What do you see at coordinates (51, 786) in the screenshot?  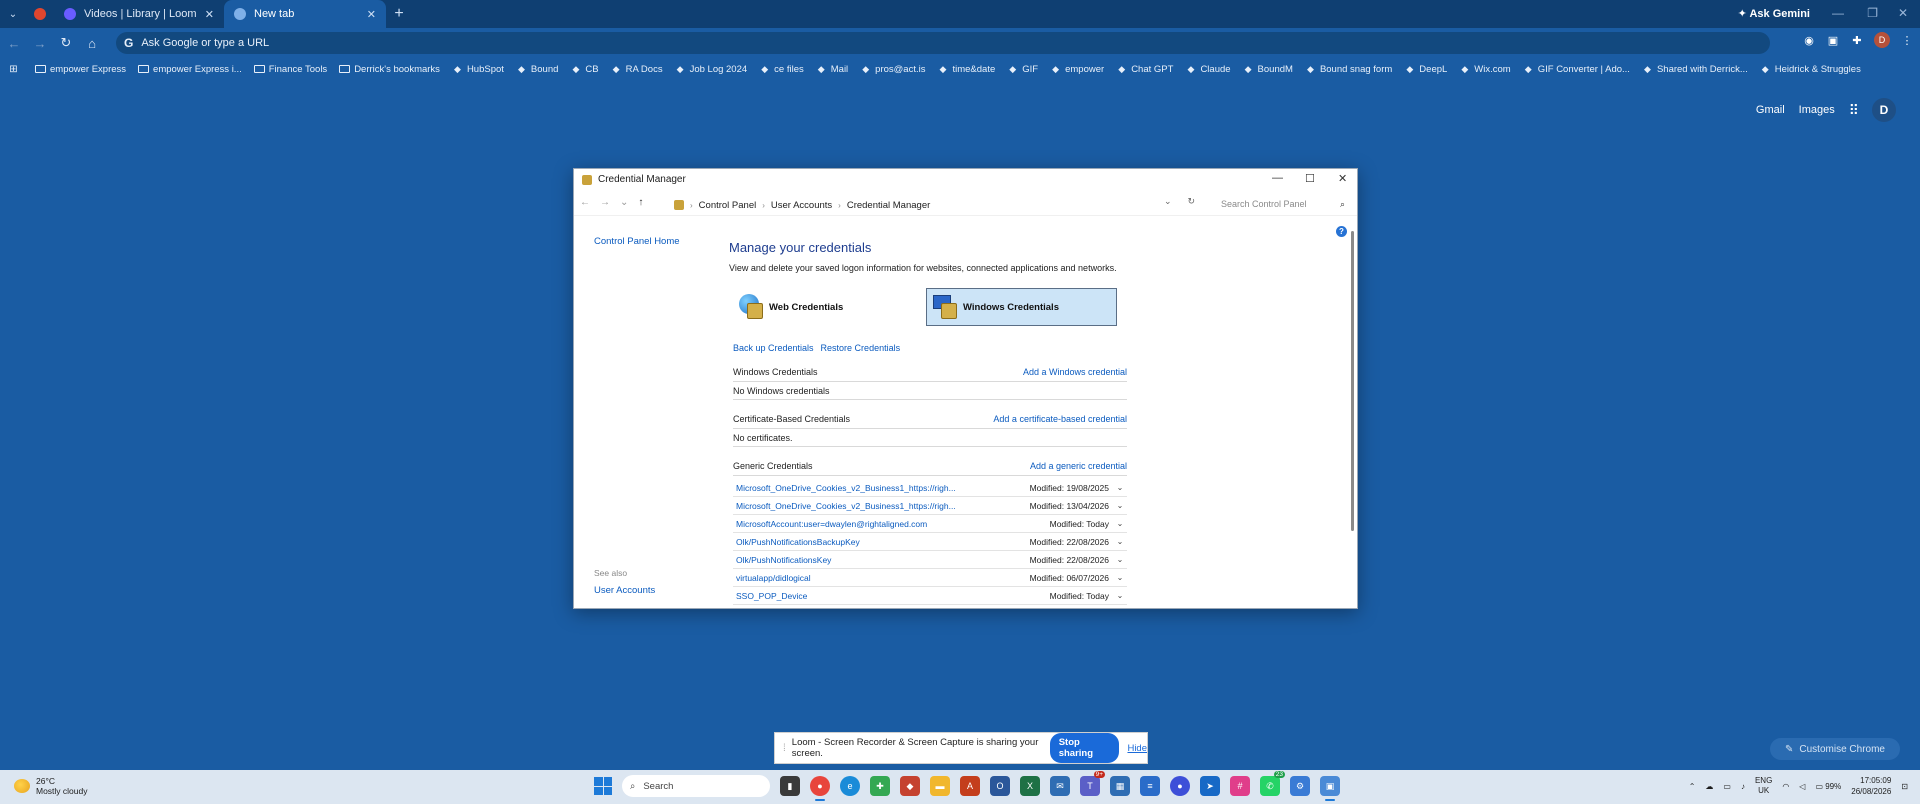 I see `weather-widget: 26°C Mostly cloudy` at bounding box center [51, 786].